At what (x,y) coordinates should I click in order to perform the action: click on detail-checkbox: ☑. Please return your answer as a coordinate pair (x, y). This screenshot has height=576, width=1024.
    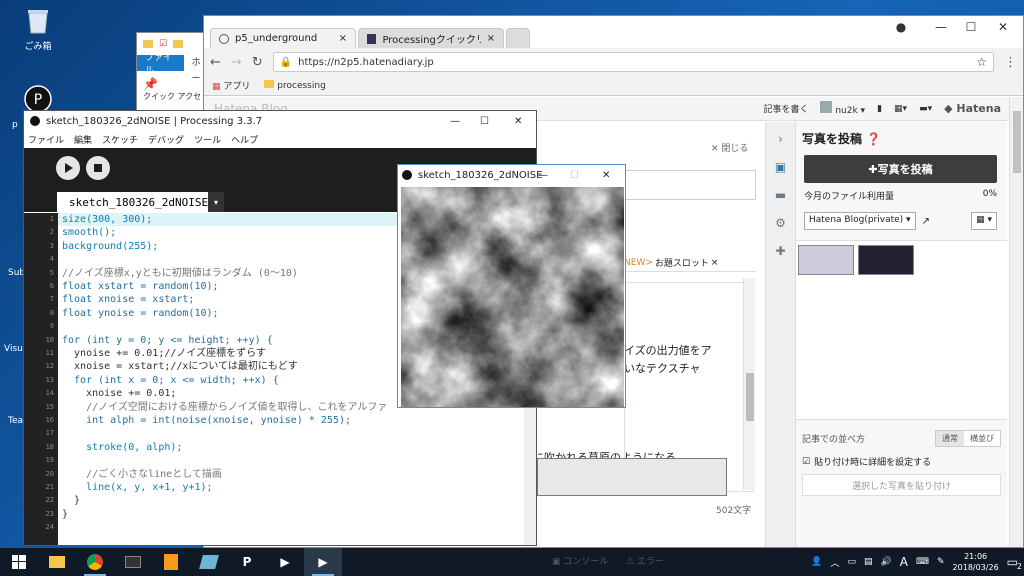
    Looking at the image, I should click on (806, 462).